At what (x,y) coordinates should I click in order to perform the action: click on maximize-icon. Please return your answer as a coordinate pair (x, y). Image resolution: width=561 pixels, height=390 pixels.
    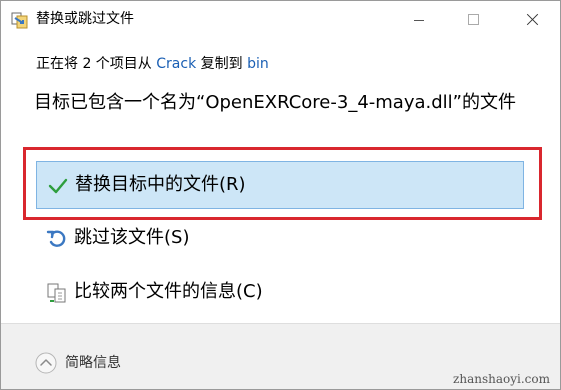
    Looking at the image, I should click on (473, 19).